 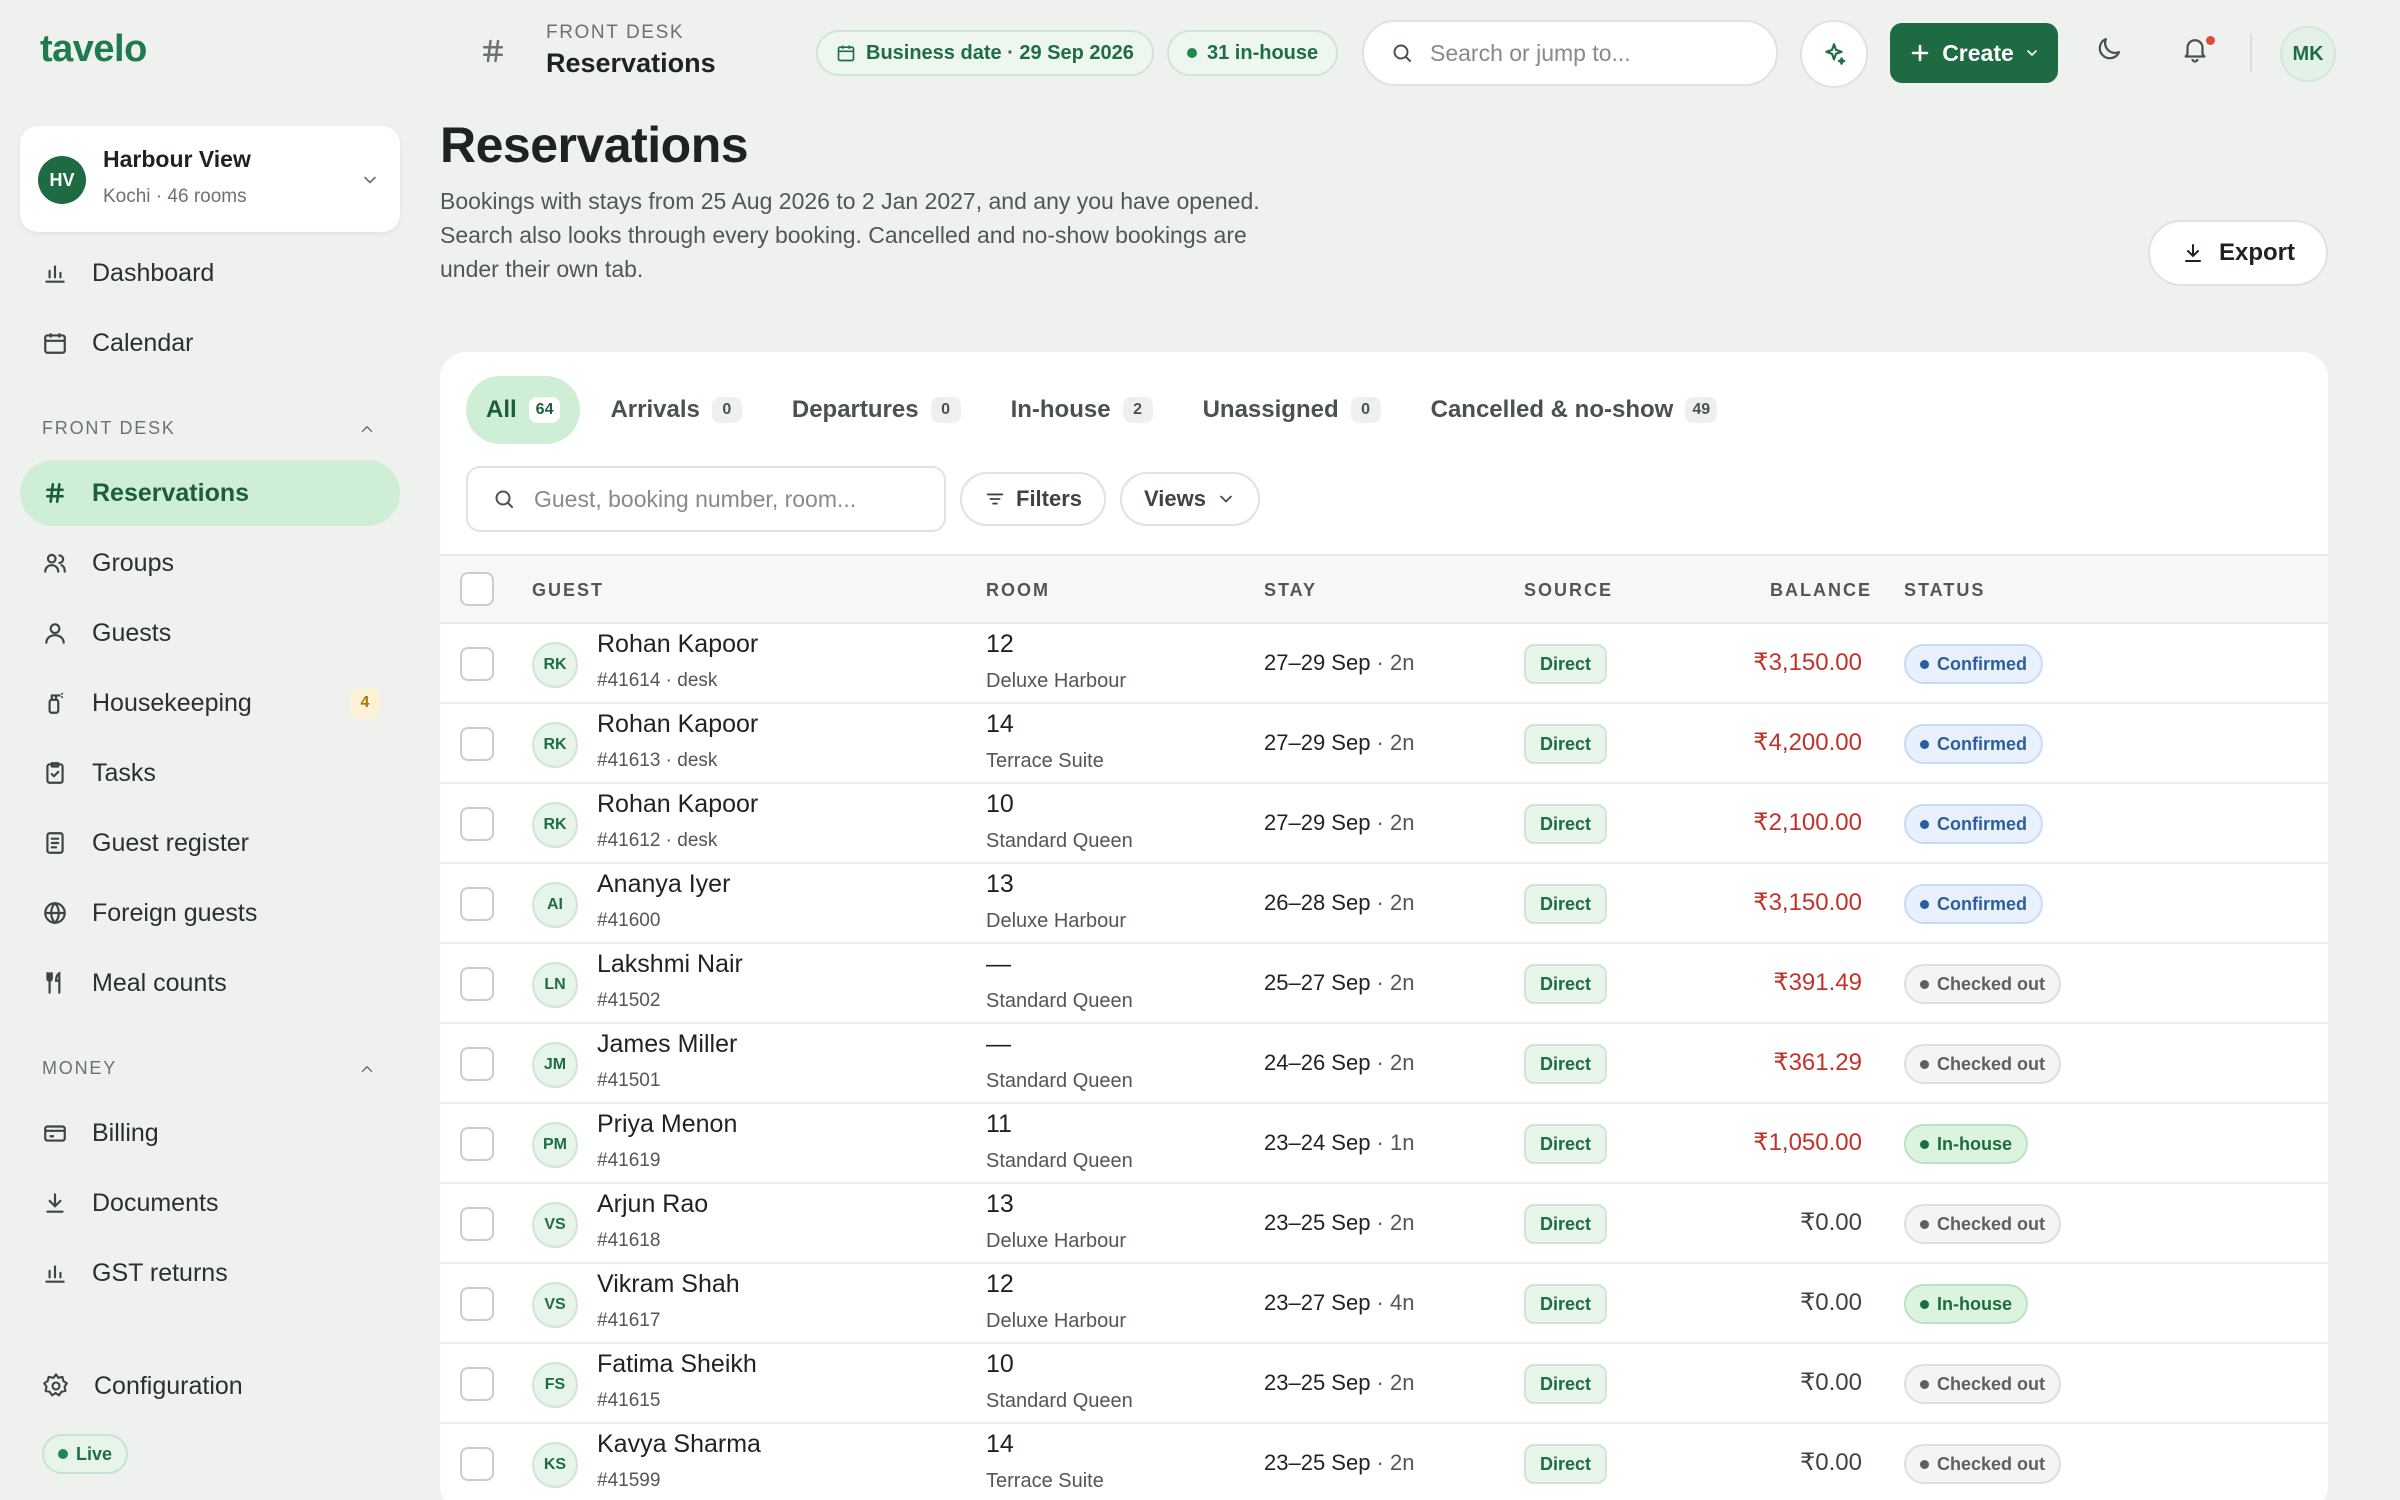 I want to click on sidebar-item-groups: Groups, so click(x=210, y=563).